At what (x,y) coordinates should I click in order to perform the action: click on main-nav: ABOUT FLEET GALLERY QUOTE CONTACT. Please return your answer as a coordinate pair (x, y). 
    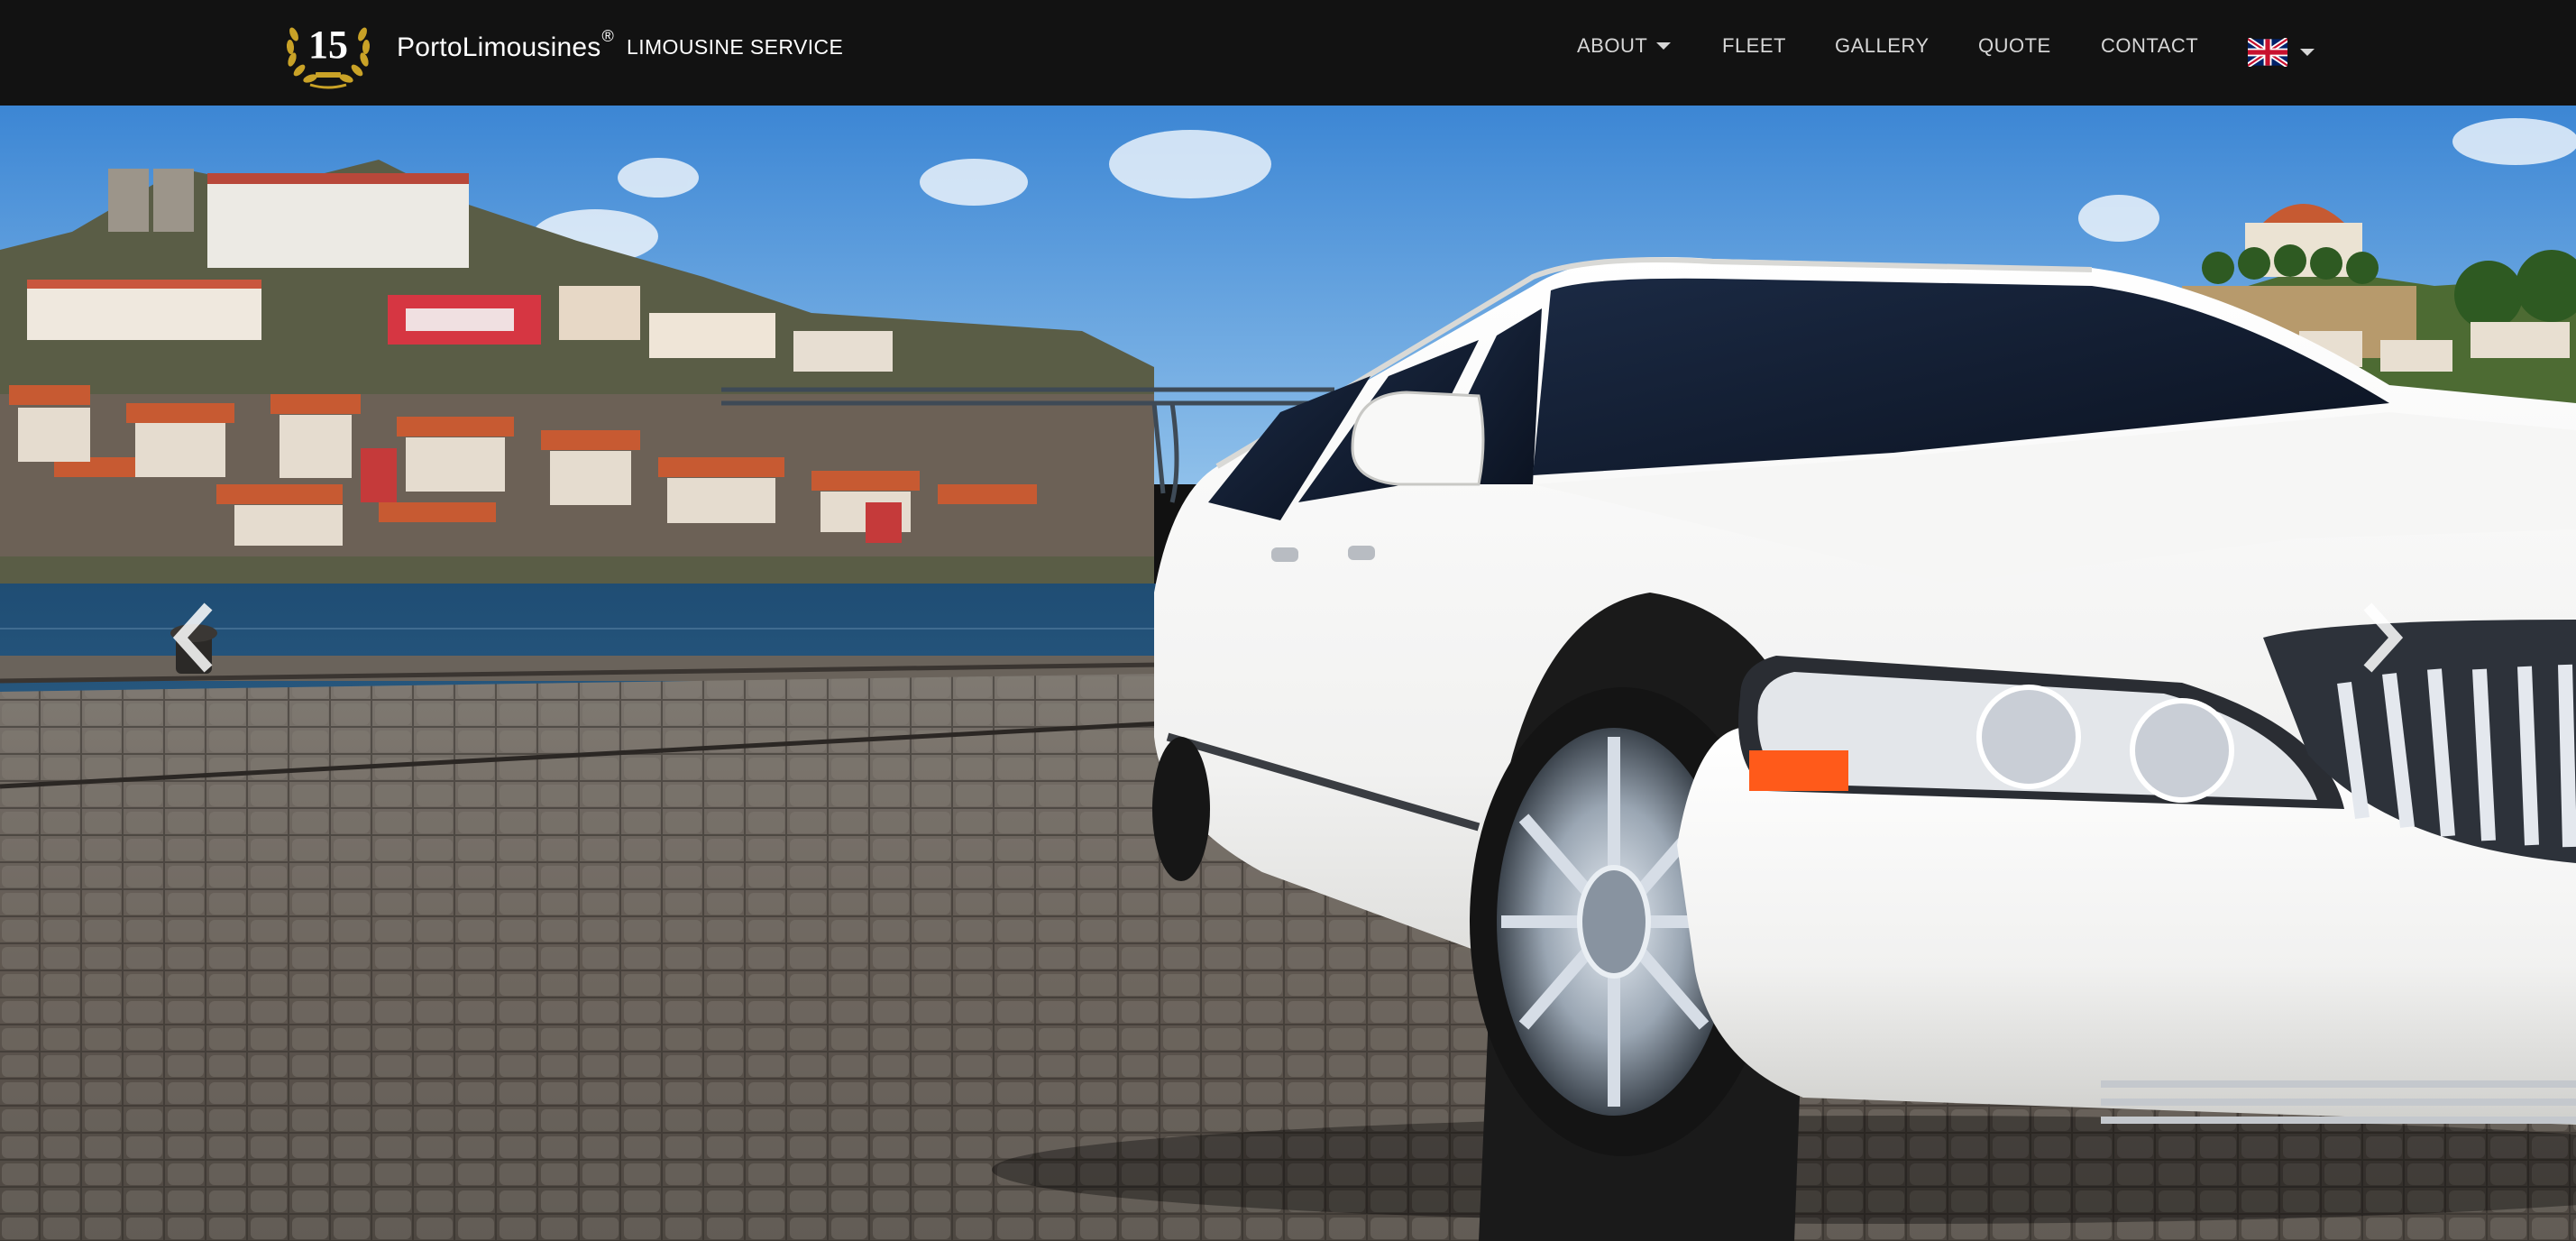
    Looking at the image, I should click on (1288, 52).